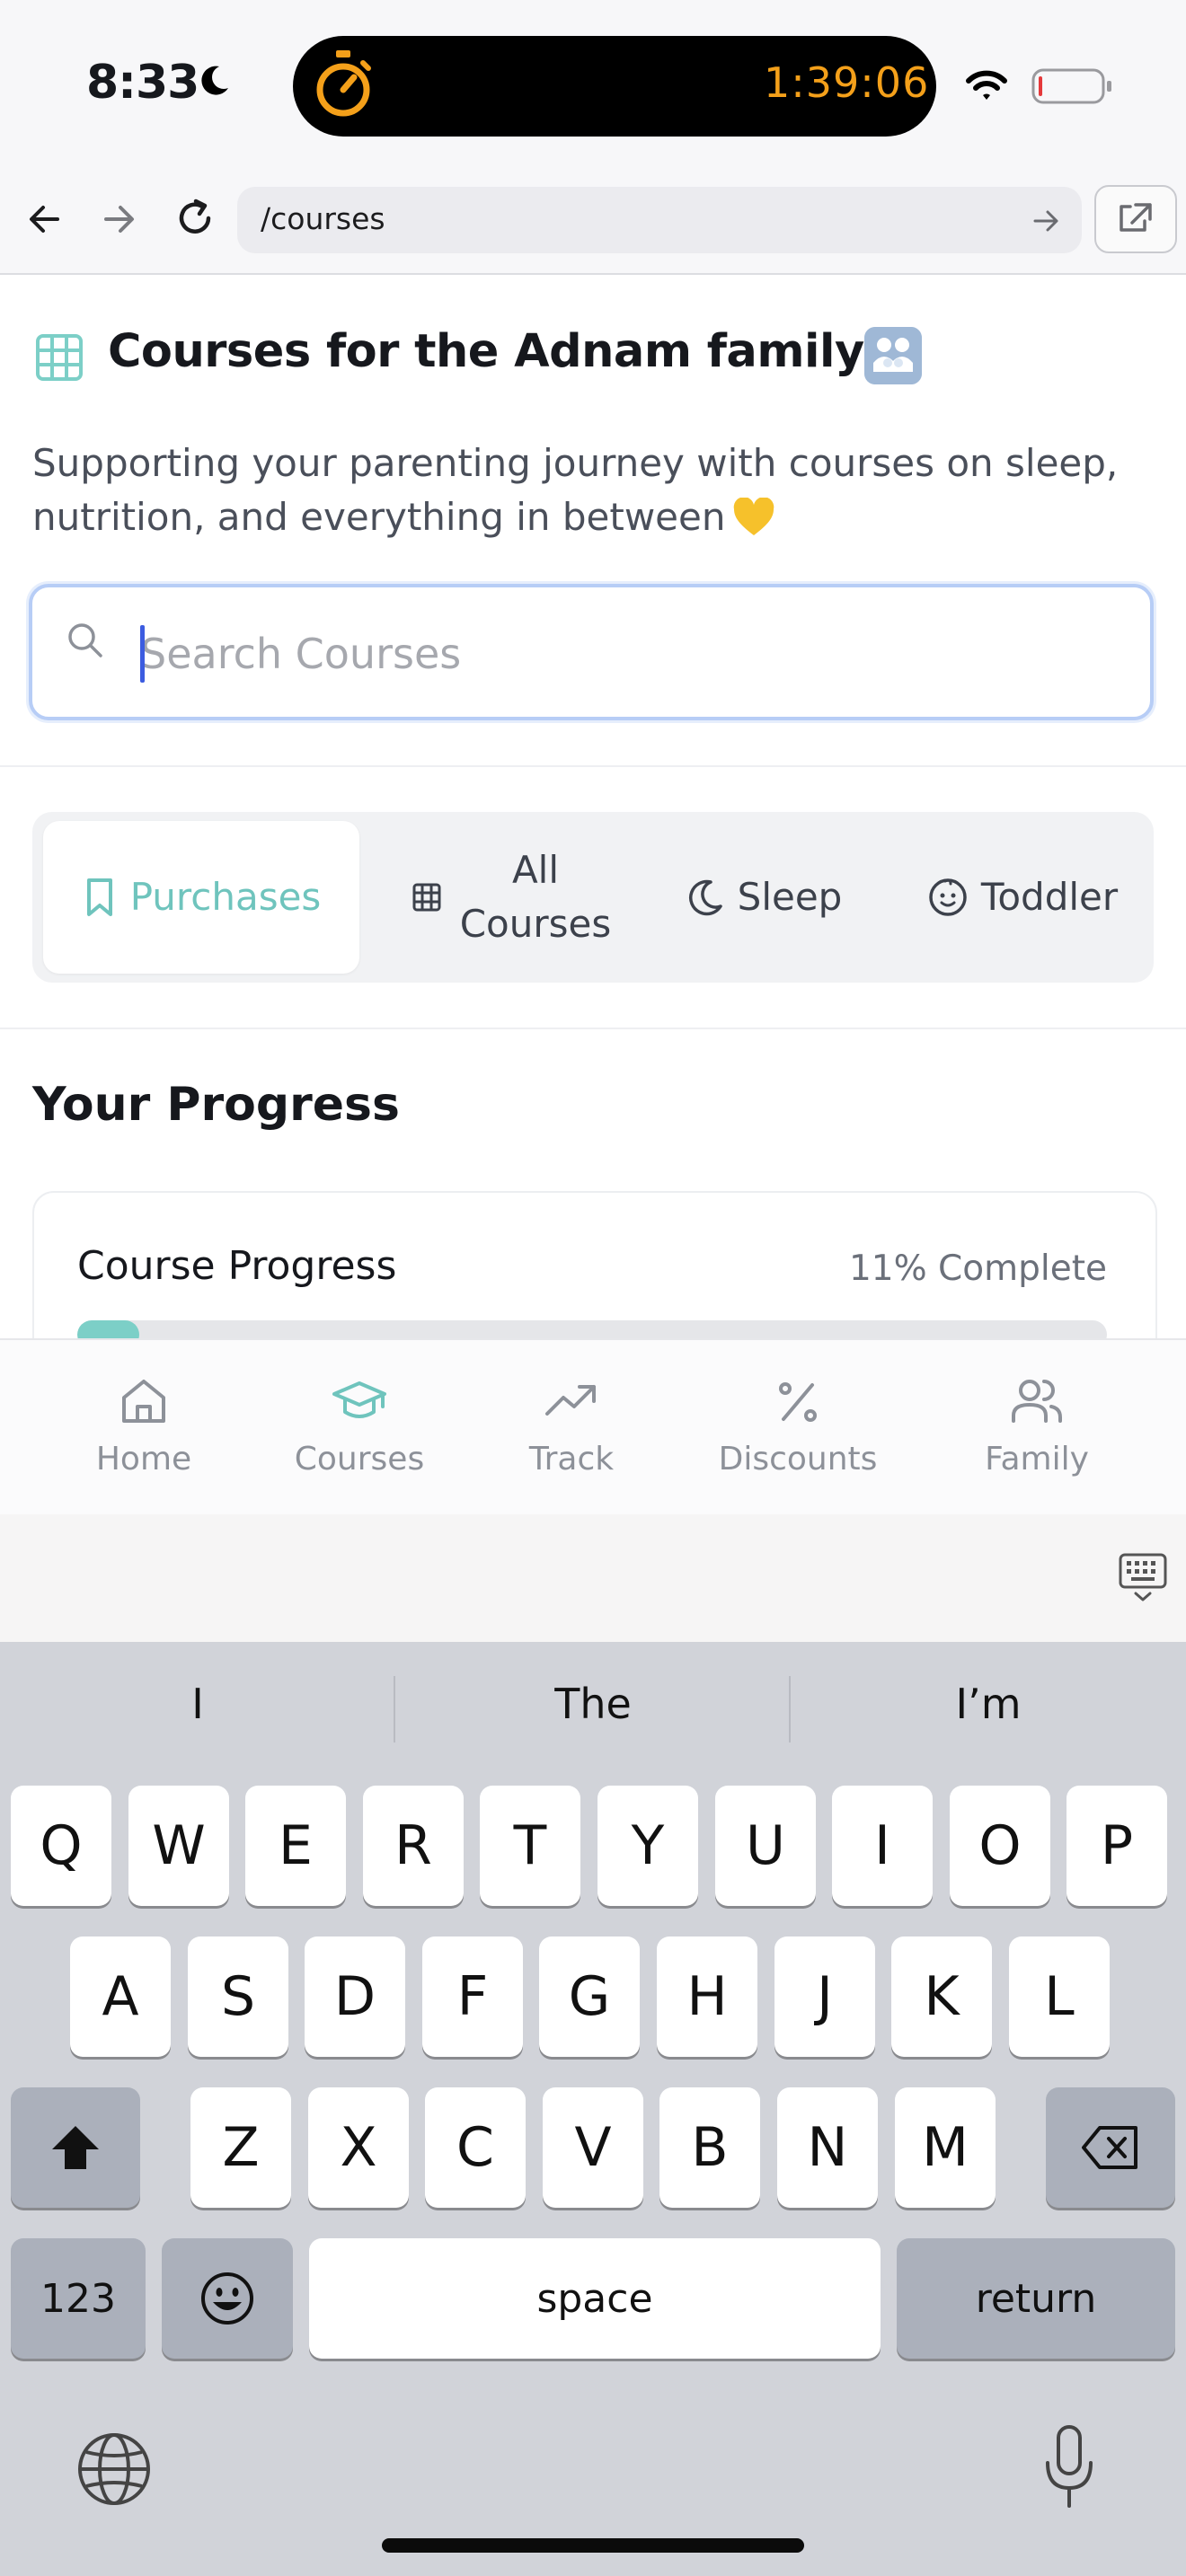 The width and height of the screenshot is (1186, 2576). Describe the element at coordinates (593, 1704) in the screenshot. I see `suggestion: The` at that location.